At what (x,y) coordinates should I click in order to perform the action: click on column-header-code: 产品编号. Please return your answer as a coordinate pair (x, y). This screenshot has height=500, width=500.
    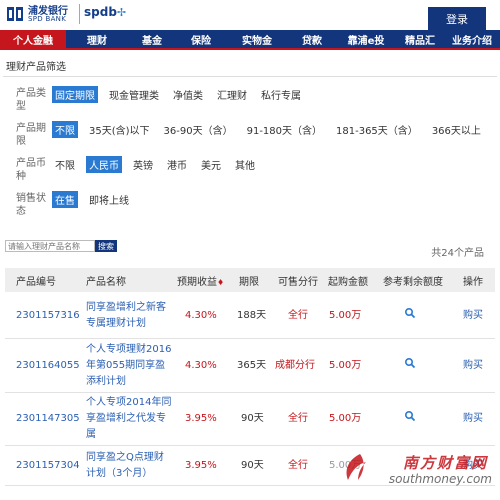
    Looking at the image, I should click on (36, 282).